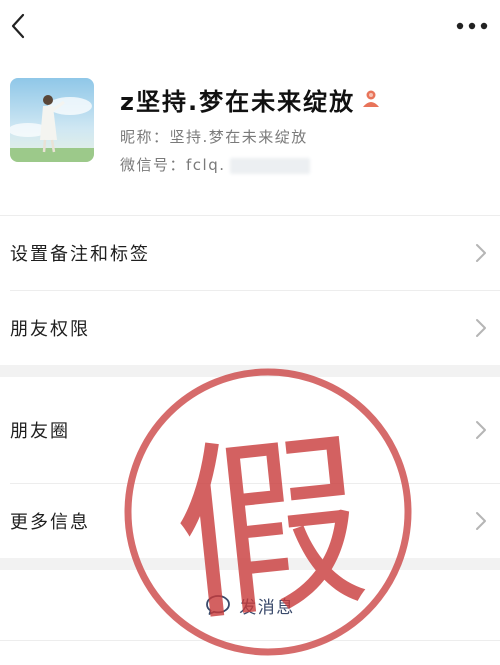 The height and width of the screenshot is (665, 500). I want to click on send-message-label: 发消息, so click(267, 607).